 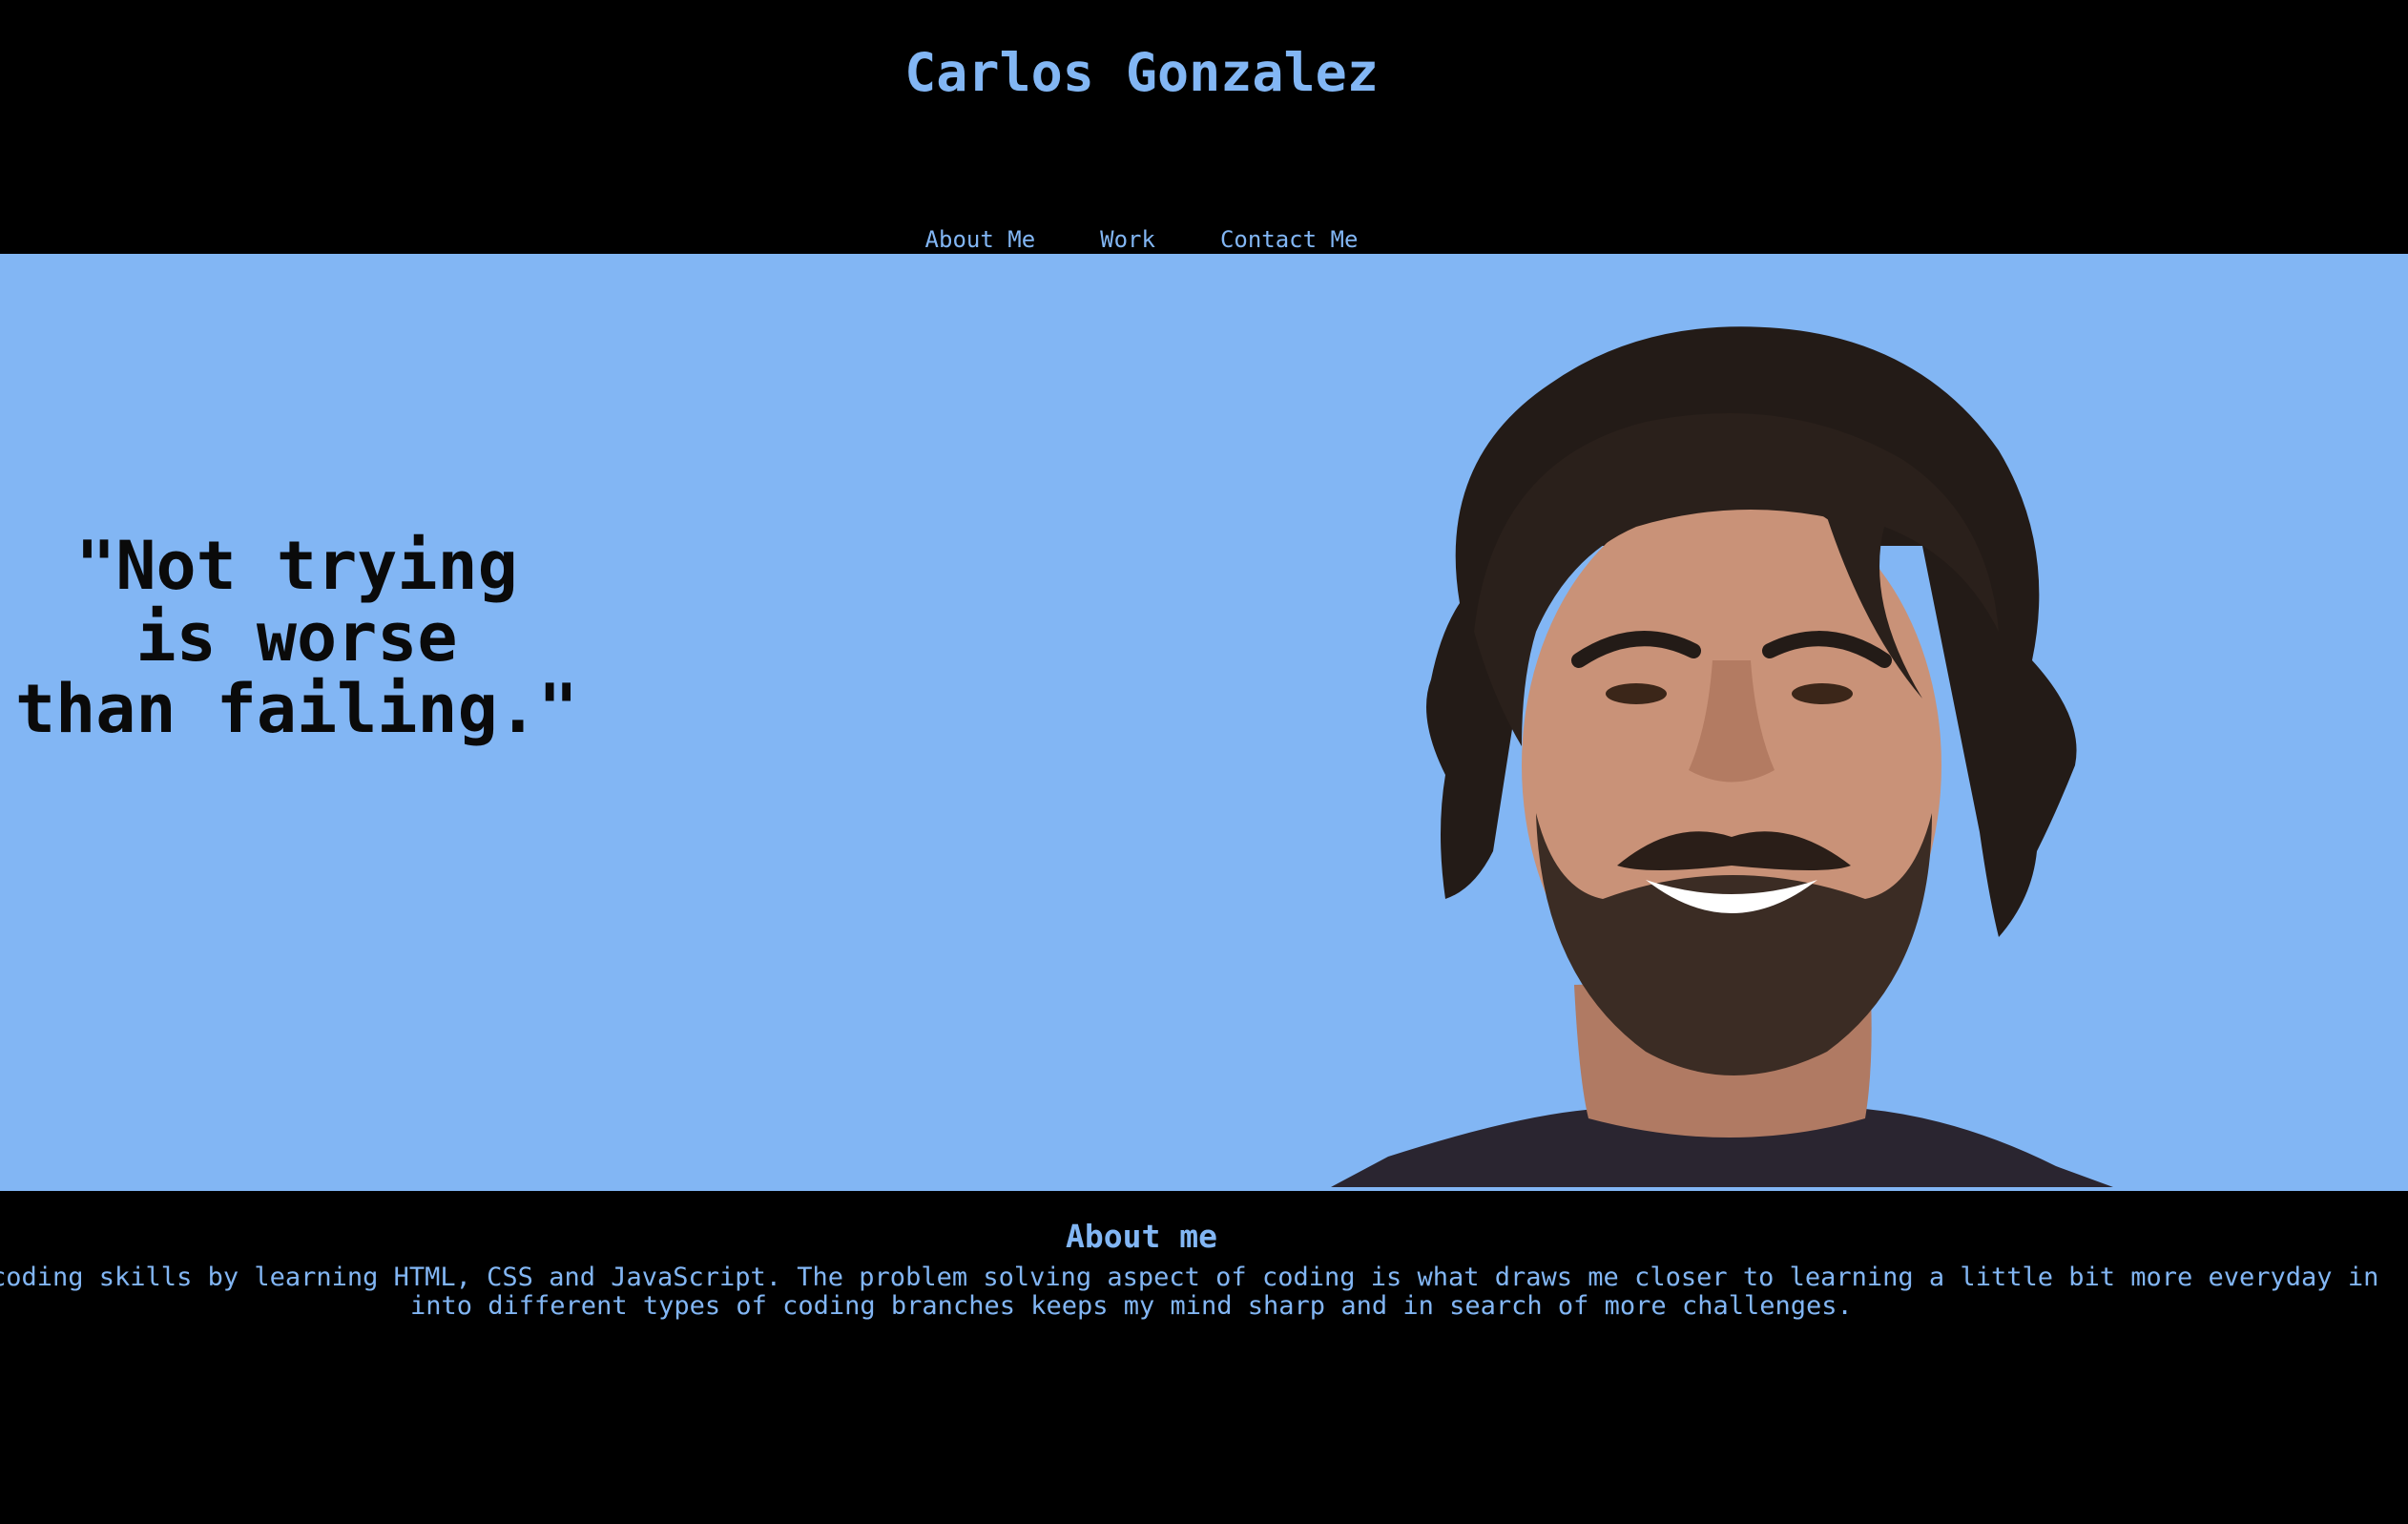 What do you see at coordinates (1289, 239) in the screenshot?
I see `nav-link-contact-me: Contact Me` at bounding box center [1289, 239].